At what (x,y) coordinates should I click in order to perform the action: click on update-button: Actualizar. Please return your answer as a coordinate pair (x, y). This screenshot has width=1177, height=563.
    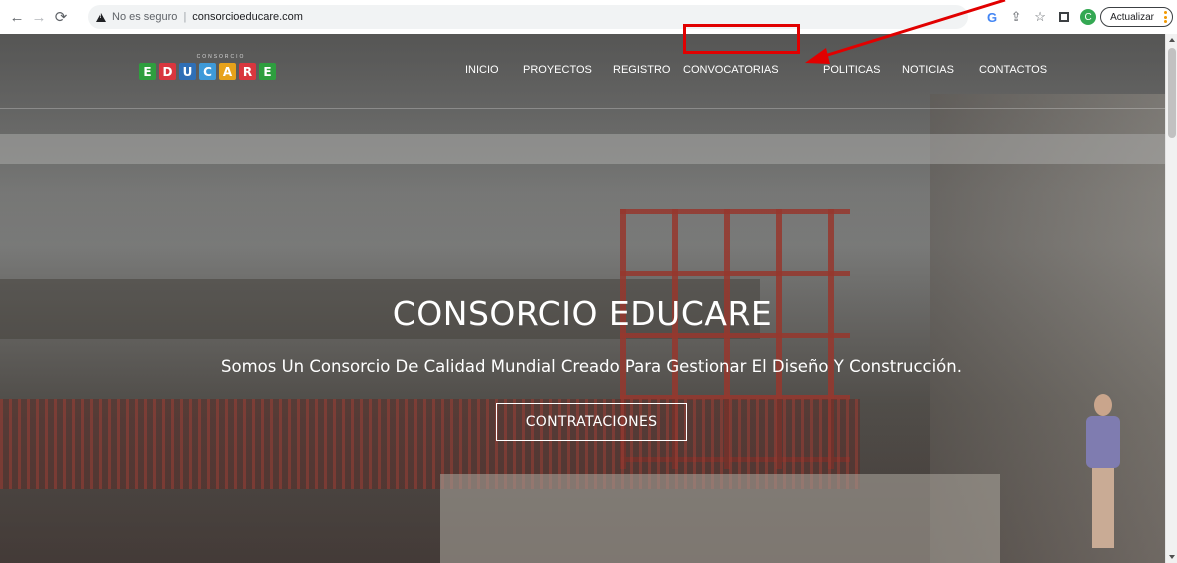
    Looking at the image, I should click on (1136, 17).